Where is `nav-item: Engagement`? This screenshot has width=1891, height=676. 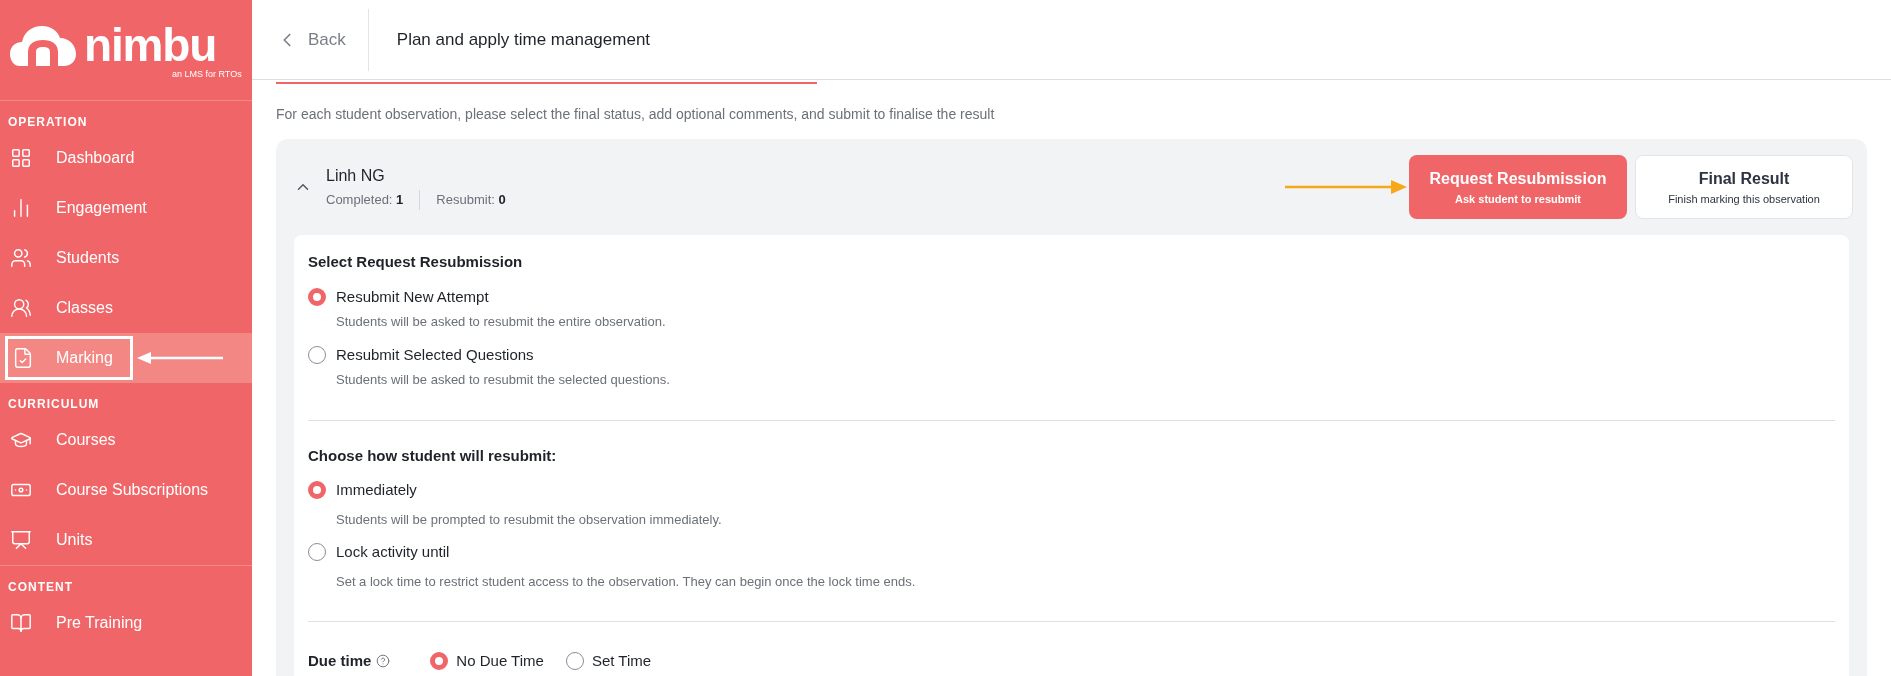
nav-item: Engagement is located at coordinates (126, 208).